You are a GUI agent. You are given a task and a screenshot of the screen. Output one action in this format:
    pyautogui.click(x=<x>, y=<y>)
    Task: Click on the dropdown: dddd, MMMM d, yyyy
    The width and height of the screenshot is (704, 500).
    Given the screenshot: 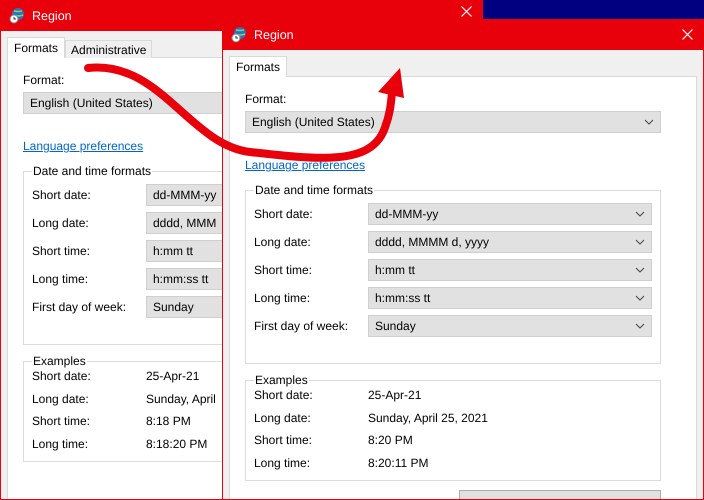 What is the action you would take?
    pyautogui.click(x=510, y=242)
    